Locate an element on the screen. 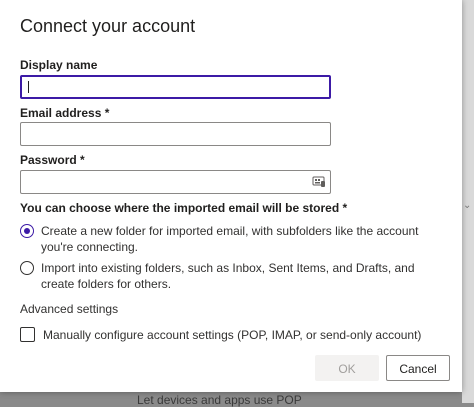 Image resolution: width=474 pixels, height=407 pixels. dialog-title: Connect your account is located at coordinates (108, 26).